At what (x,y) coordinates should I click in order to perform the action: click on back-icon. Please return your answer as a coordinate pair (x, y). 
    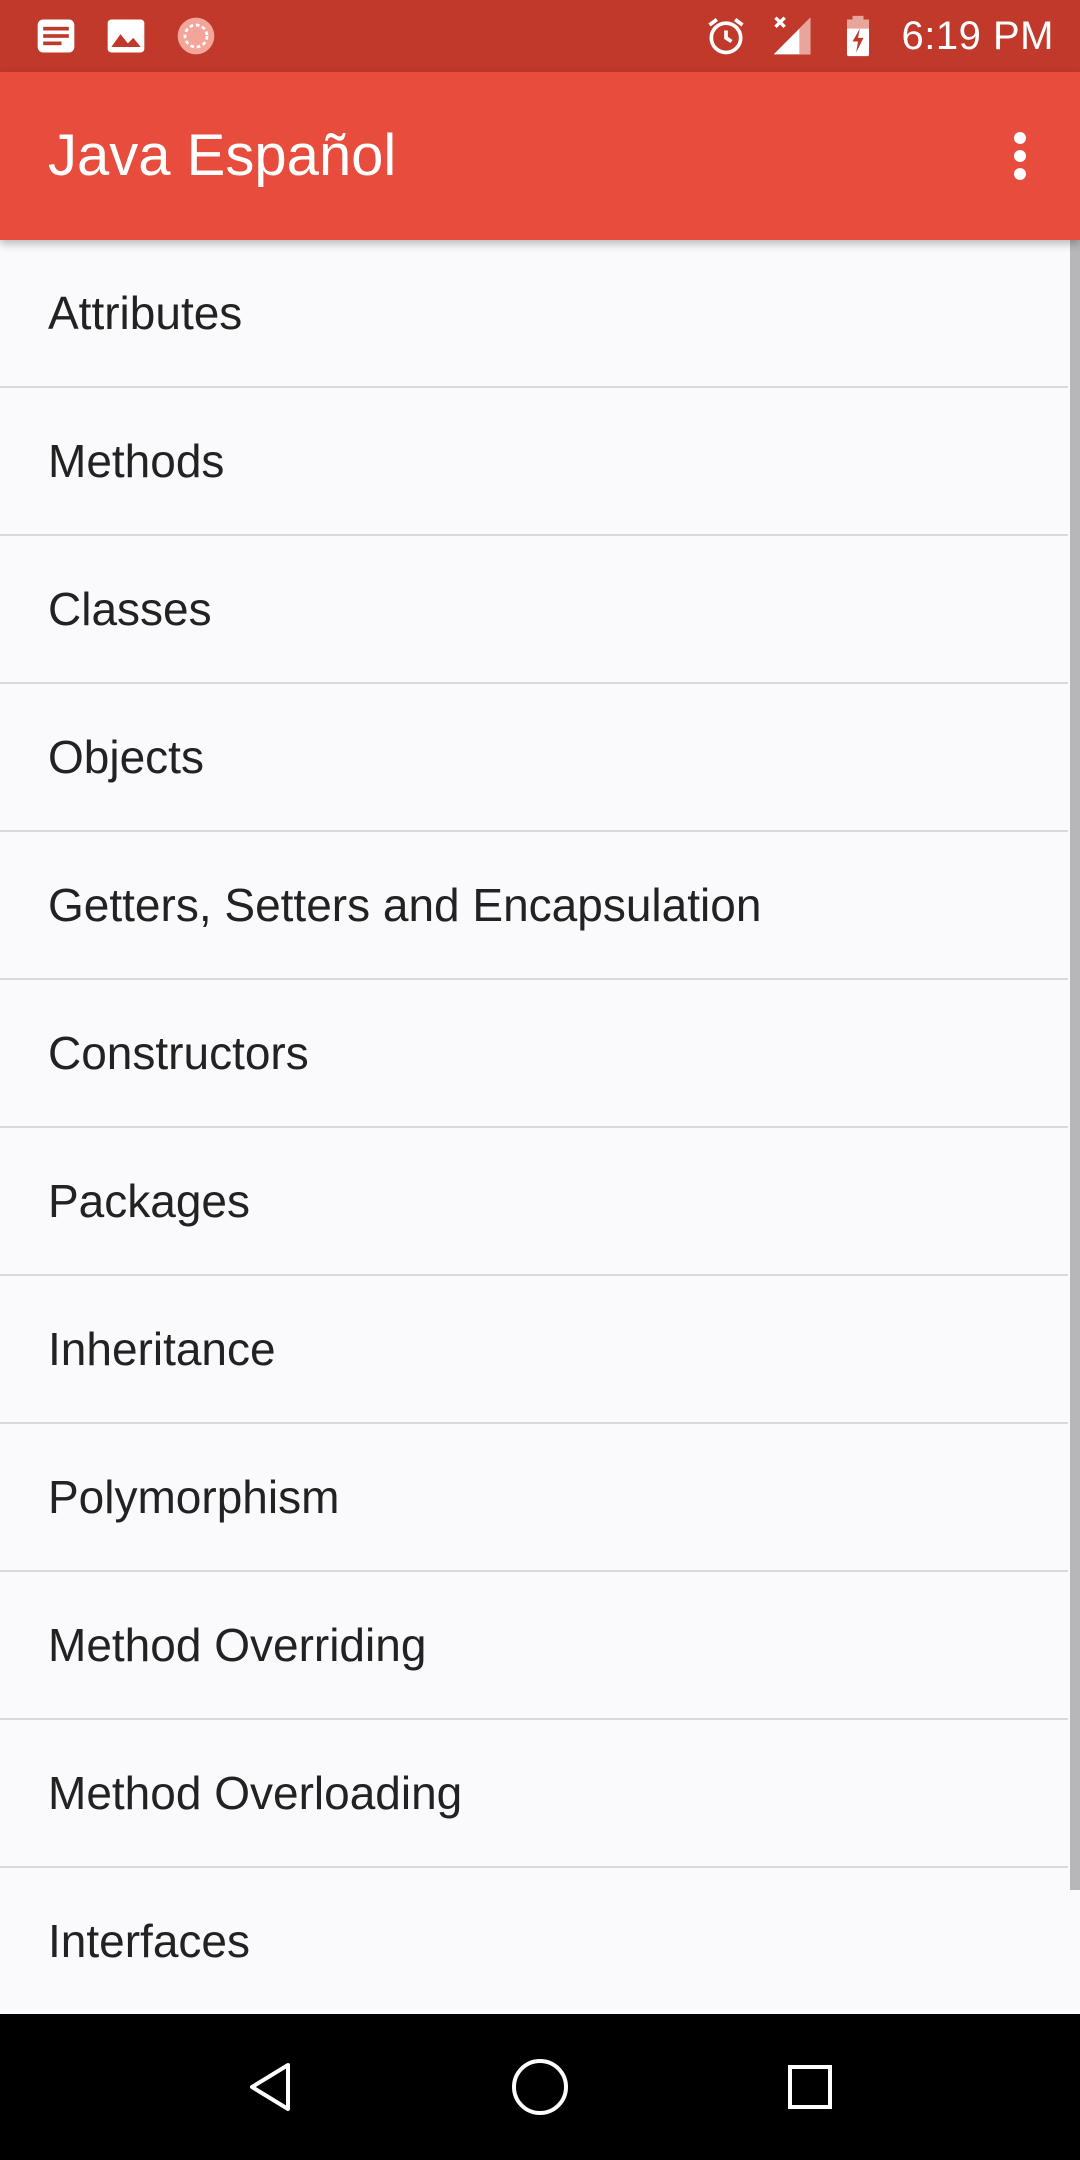
    Looking at the image, I should click on (270, 2087).